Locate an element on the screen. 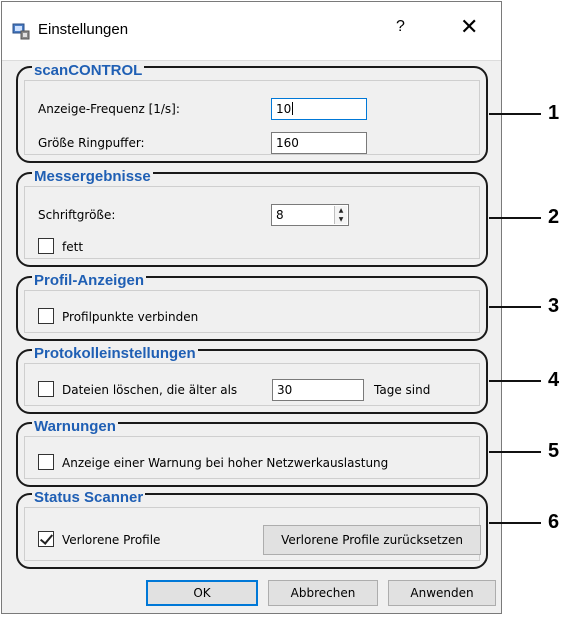  buffer-label: Größe Ringpuffer: is located at coordinates (91, 143).